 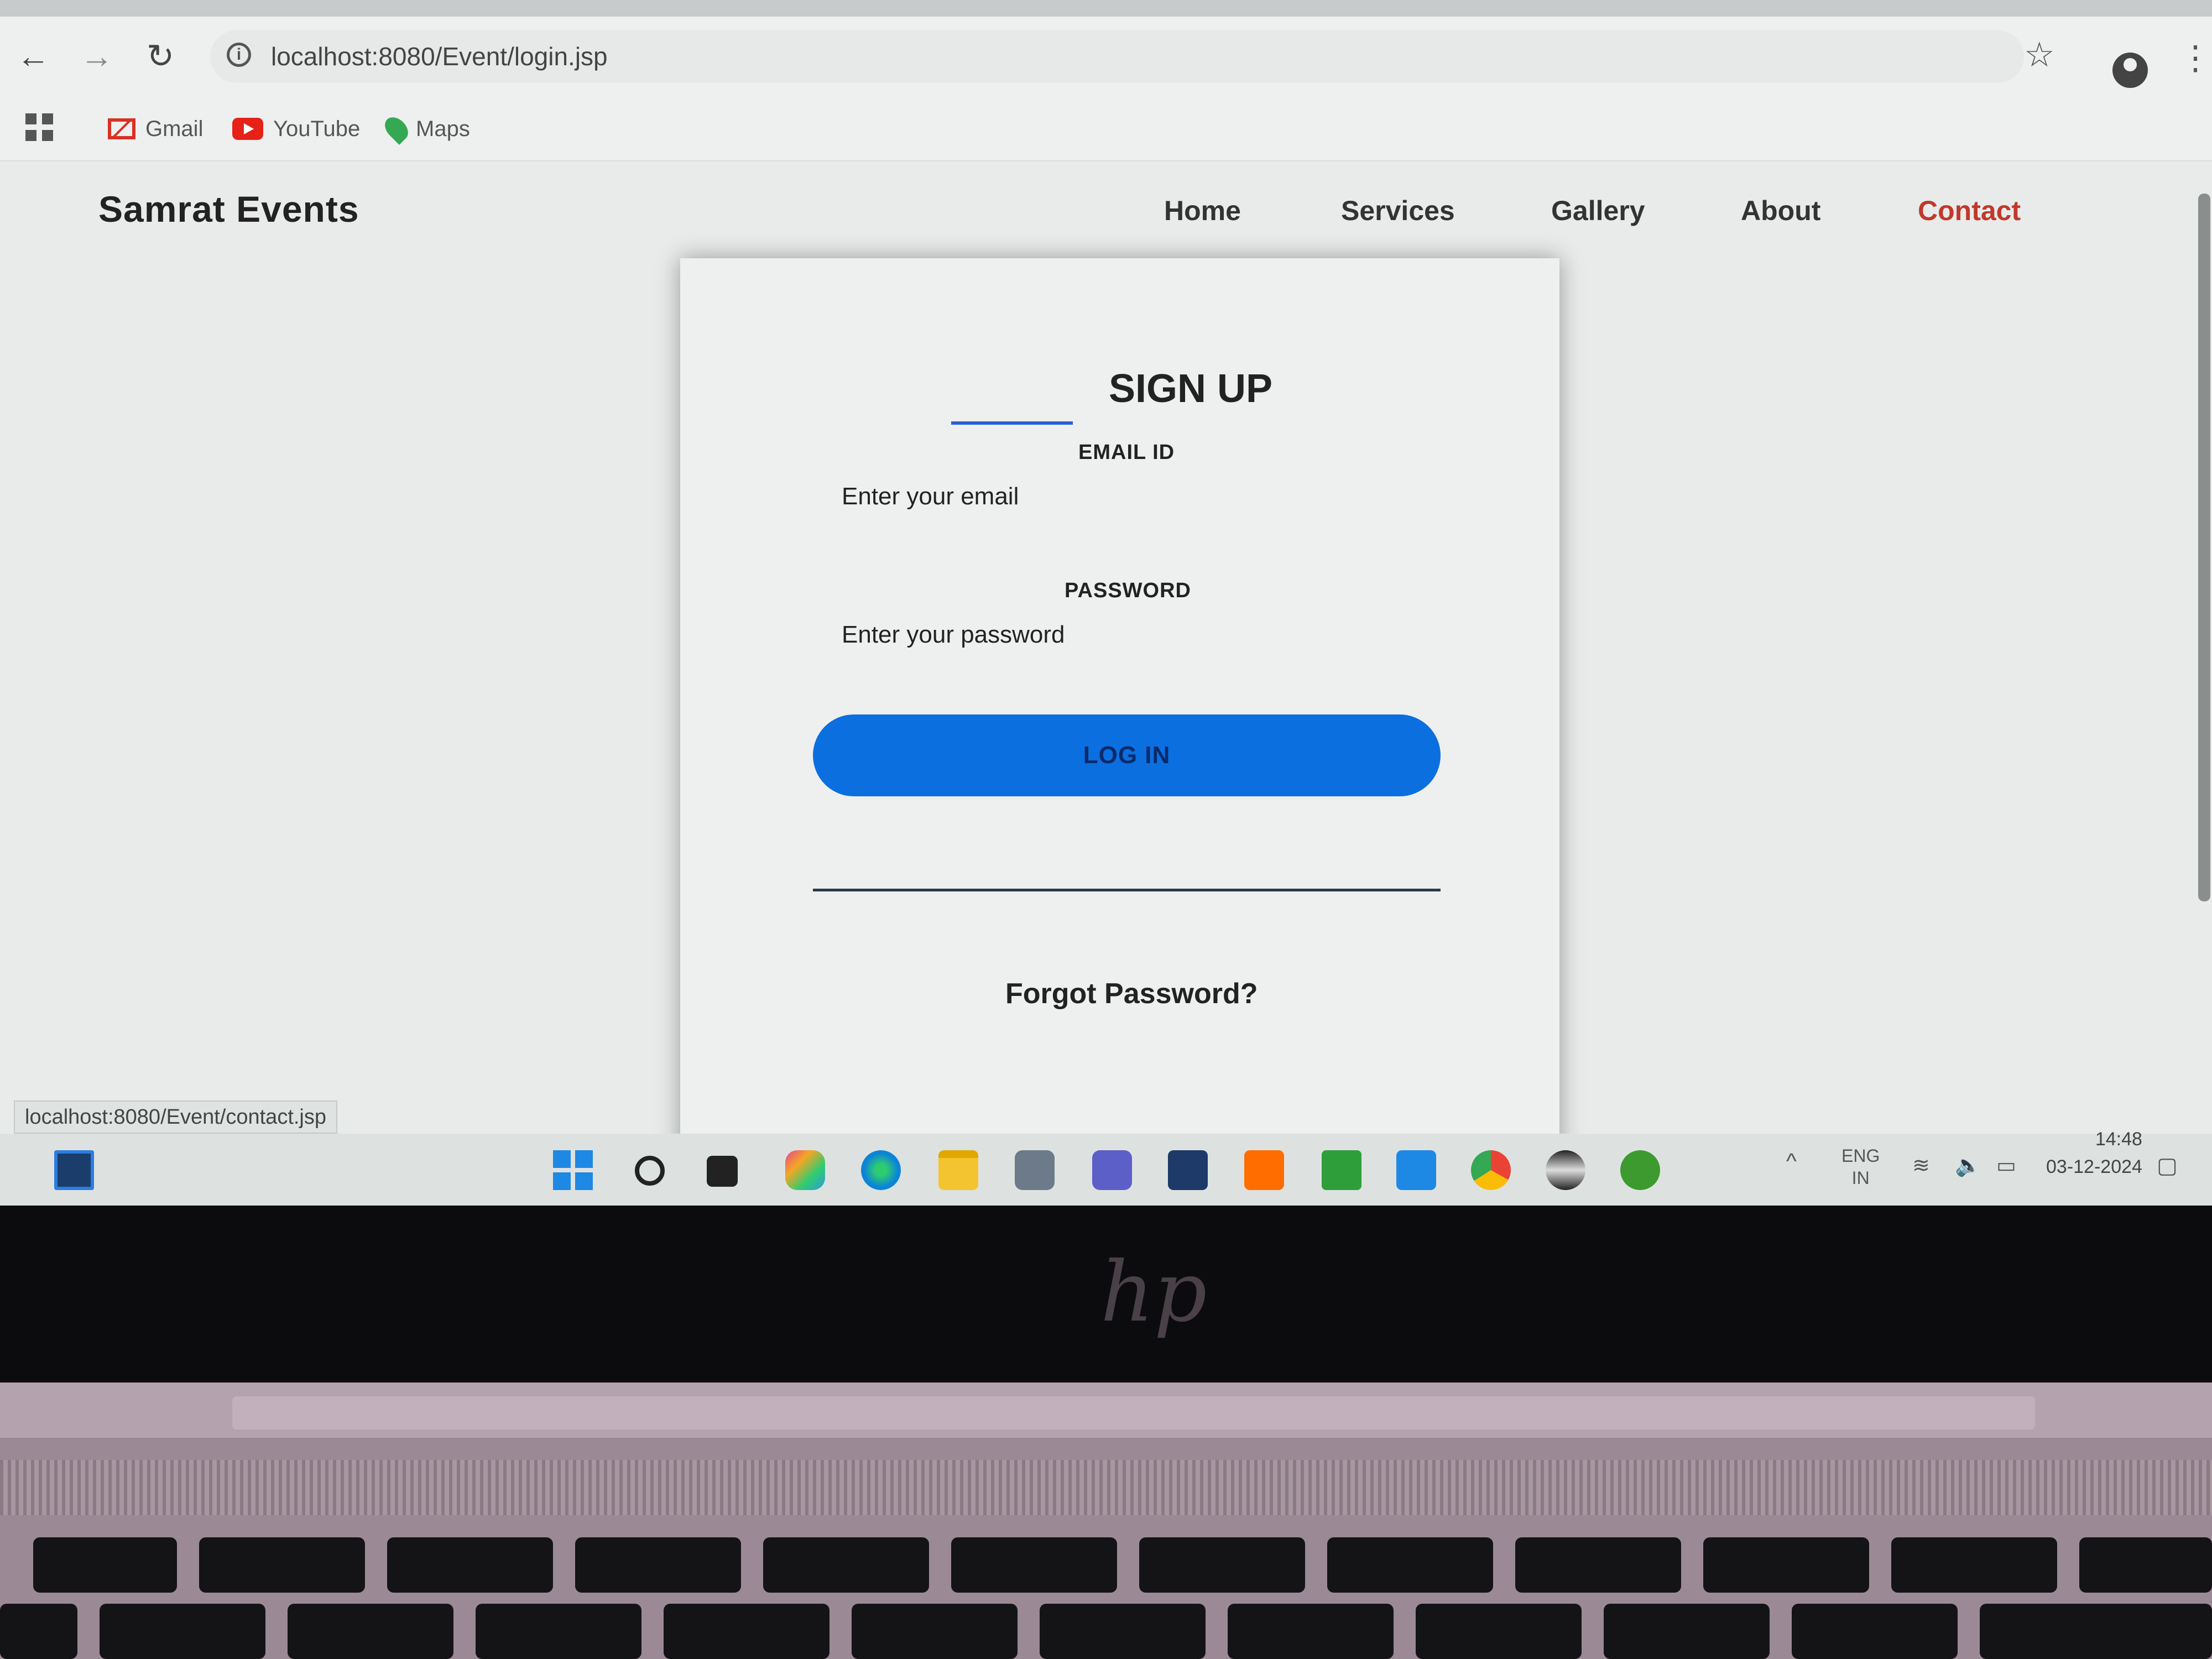 What do you see at coordinates (2006, 1166) in the screenshot?
I see `battery-icon: ▭` at bounding box center [2006, 1166].